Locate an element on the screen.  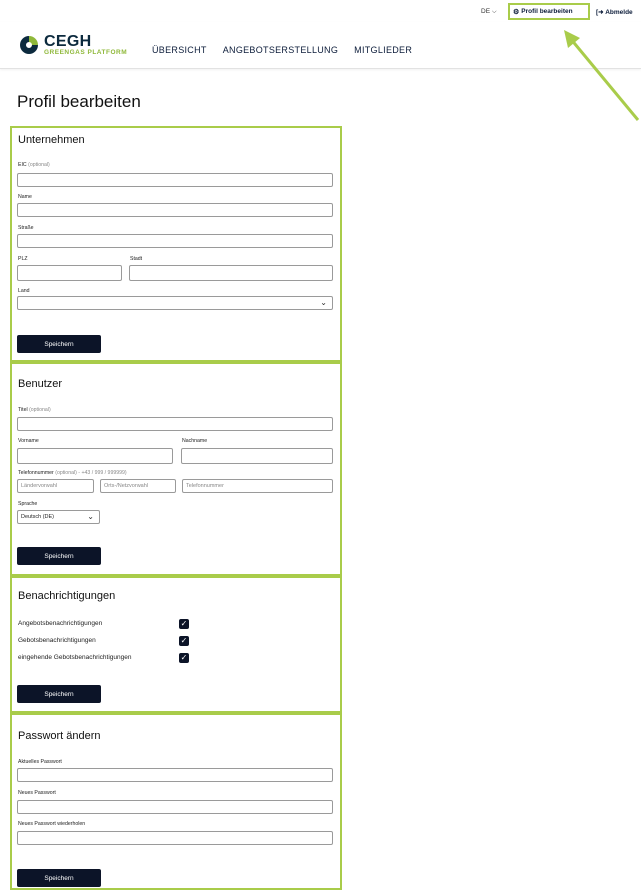
main-nav: ÜBERSICHT ANGEBOTSERSTELLUNG MITGLIEDER is located at coordinates (282, 50).